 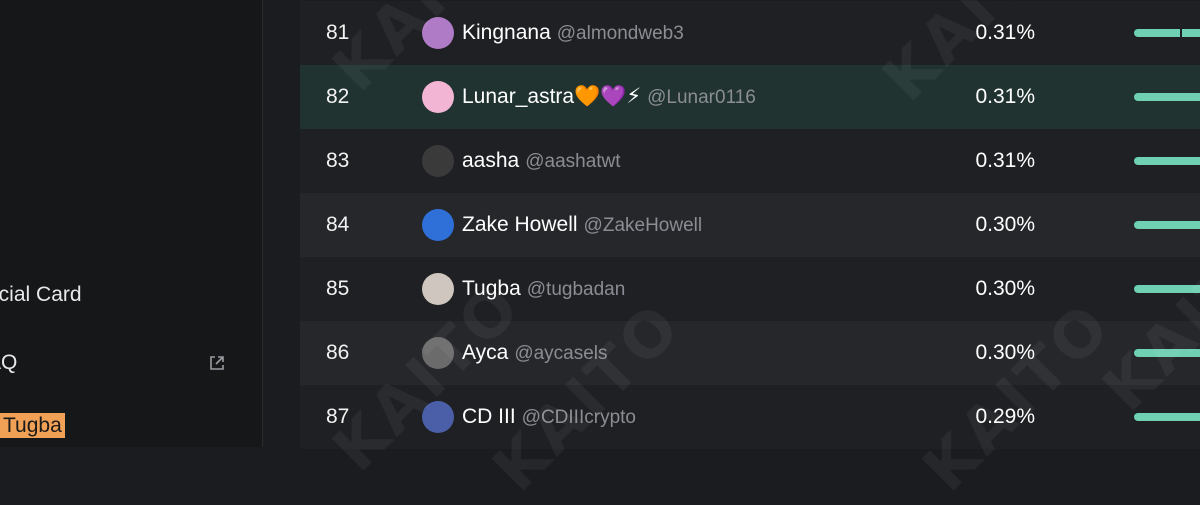 What do you see at coordinates (701, 97) in the screenshot?
I see `user-handle: @Lunar0116` at bounding box center [701, 97].